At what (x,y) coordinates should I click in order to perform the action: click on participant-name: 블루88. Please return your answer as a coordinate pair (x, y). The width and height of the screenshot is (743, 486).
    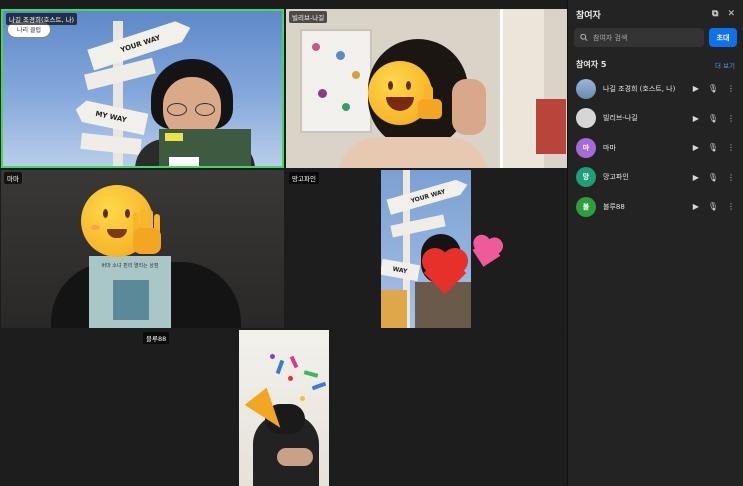
    Looking at the image, I should click on (614, 206).